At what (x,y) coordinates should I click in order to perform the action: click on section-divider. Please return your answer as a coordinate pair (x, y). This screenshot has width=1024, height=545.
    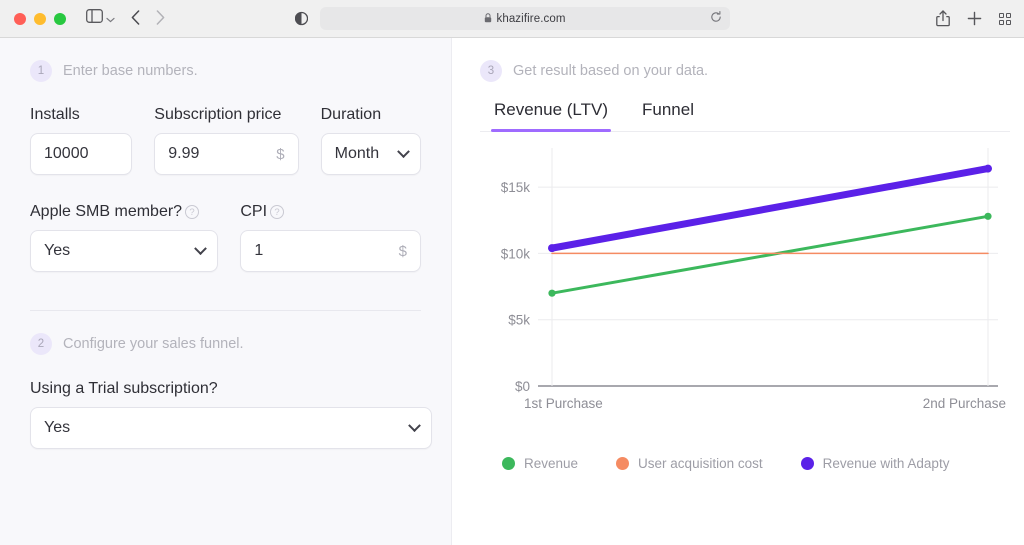
    Looking at the image, I should click on (225, 310).